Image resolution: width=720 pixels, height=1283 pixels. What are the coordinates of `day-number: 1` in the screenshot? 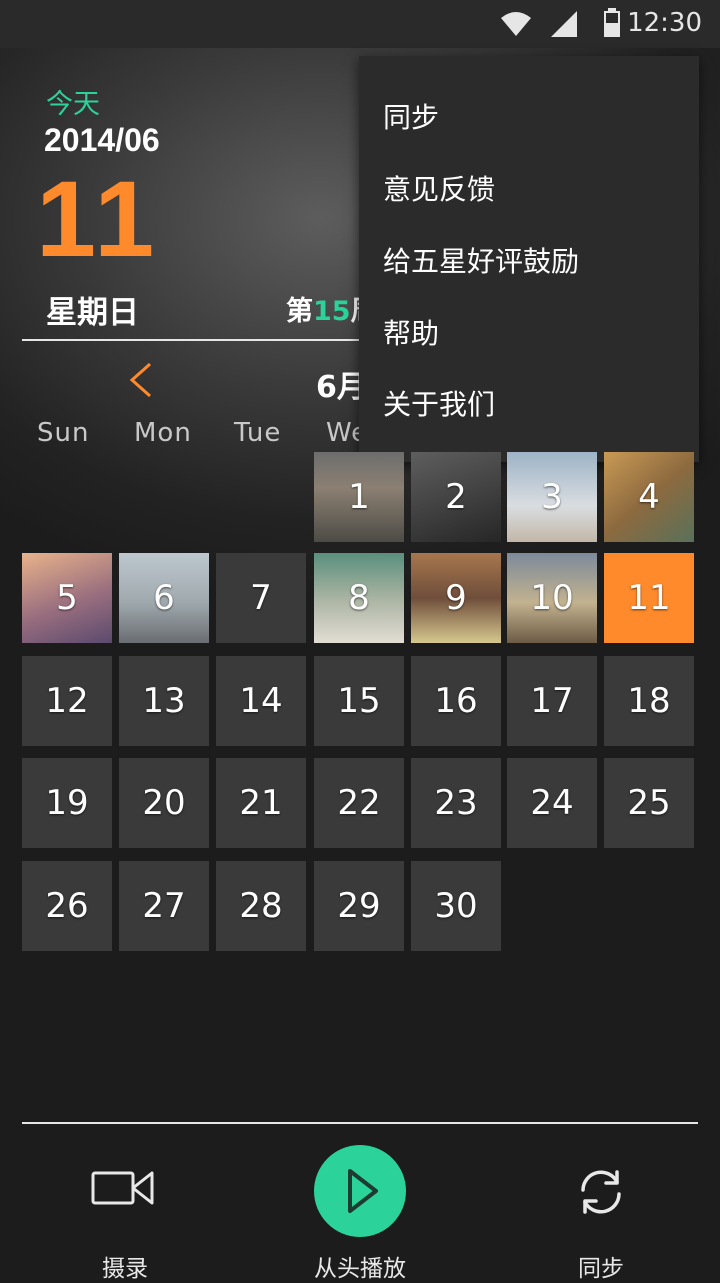 It's located at (359, 497).